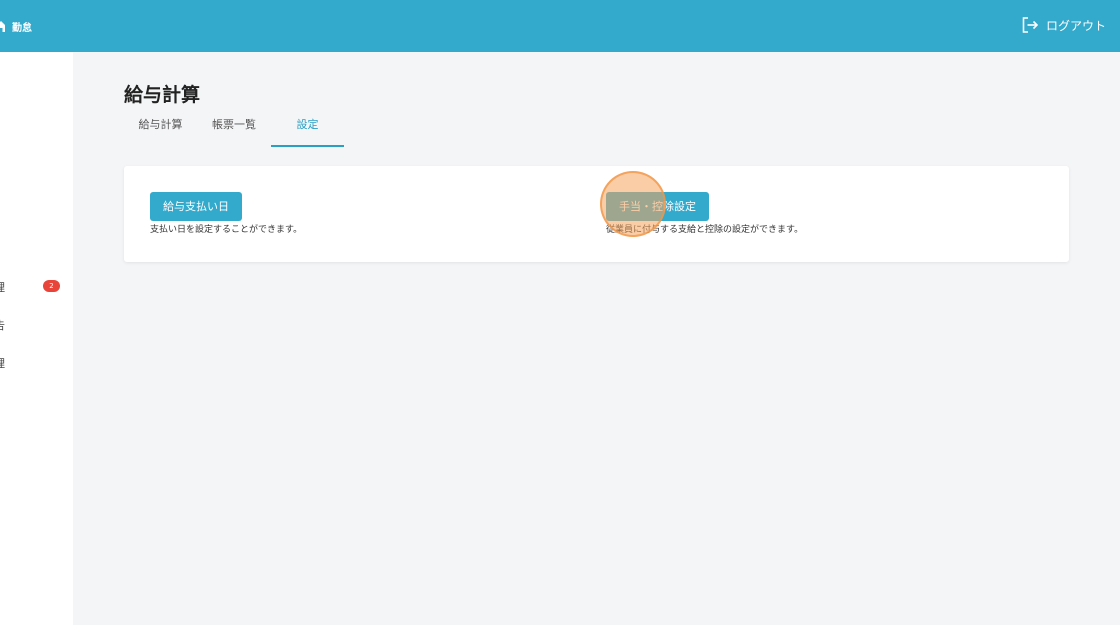  What do you see at coordinates (33, 324) in the screenshot?
I see `sidebar-item: 告` at bounding box center [33, 324].